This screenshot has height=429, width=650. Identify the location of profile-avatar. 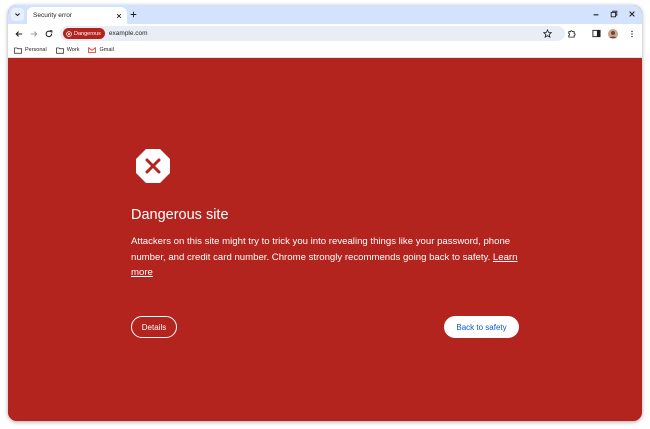
(612, 33).